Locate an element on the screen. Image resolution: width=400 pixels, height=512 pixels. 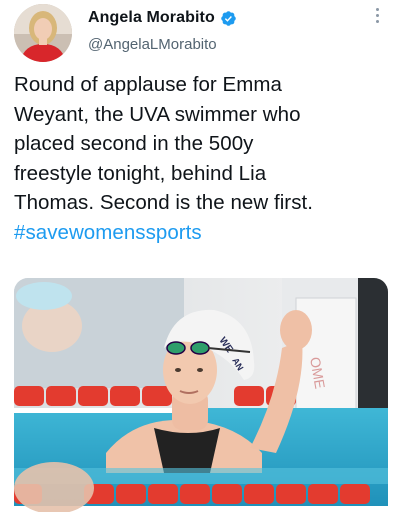
author-avatar is located at coordinates (43, 33).